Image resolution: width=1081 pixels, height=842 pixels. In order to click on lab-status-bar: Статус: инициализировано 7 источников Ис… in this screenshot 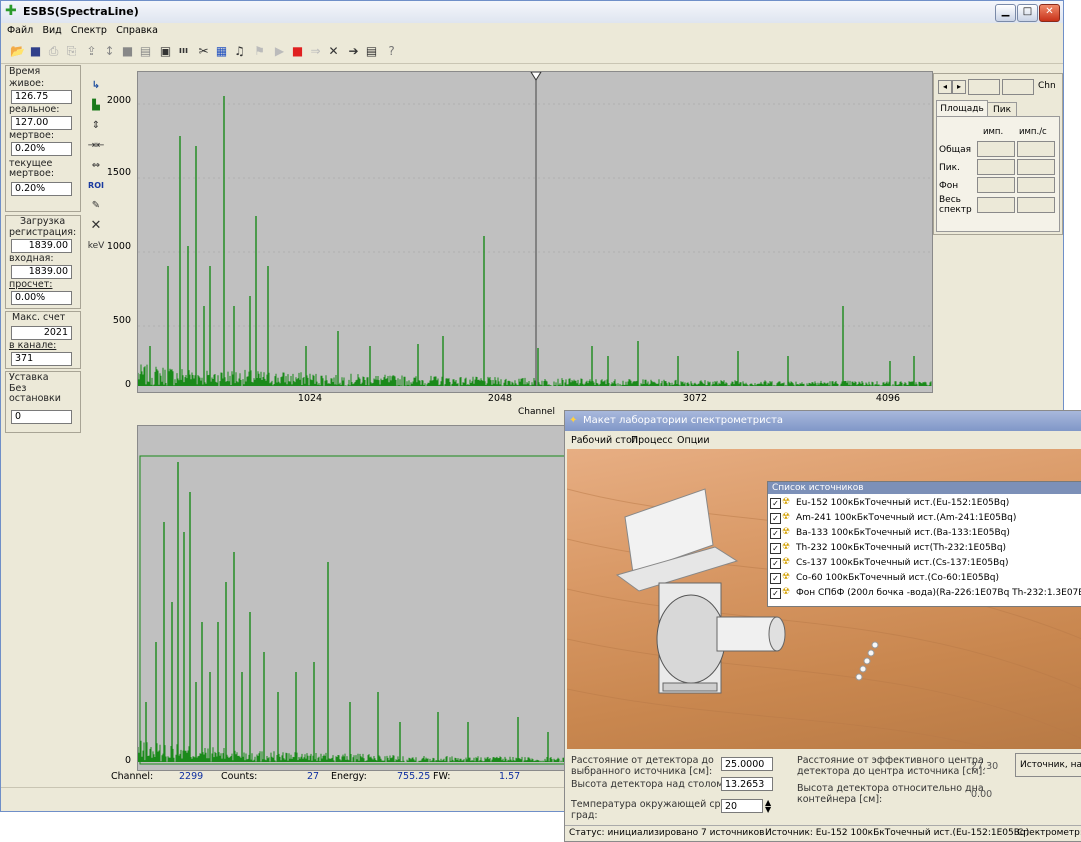, I will do `click(823, 833)`.